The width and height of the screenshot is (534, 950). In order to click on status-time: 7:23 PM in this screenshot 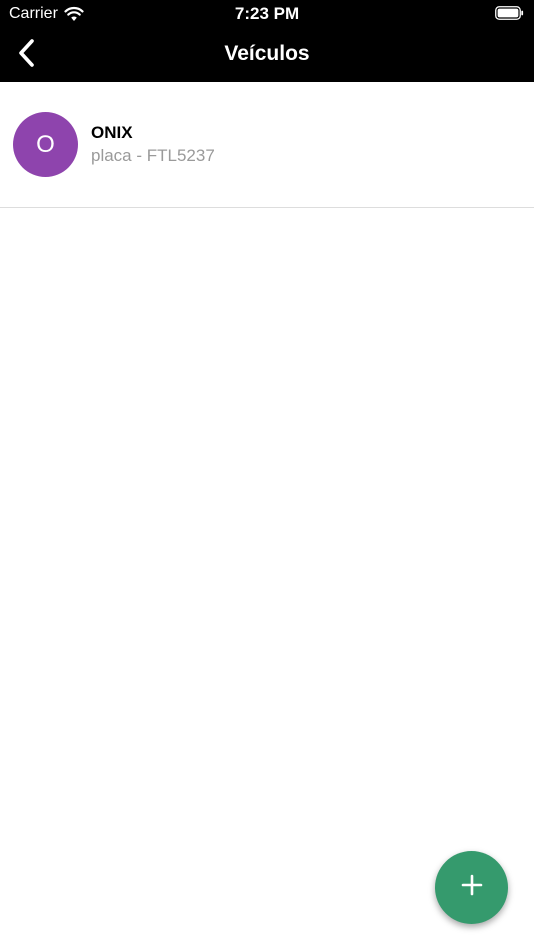, I will do `click(267, 13)`.